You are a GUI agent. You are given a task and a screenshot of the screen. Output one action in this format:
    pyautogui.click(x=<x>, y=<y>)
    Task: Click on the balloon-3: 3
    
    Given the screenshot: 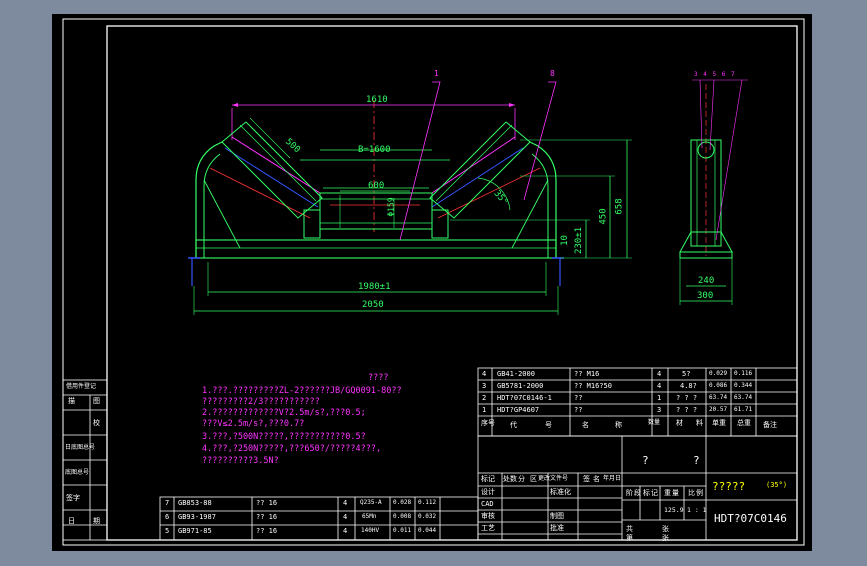 What is the action you would take?
    pyautogui.click(x=696, y=74)
    